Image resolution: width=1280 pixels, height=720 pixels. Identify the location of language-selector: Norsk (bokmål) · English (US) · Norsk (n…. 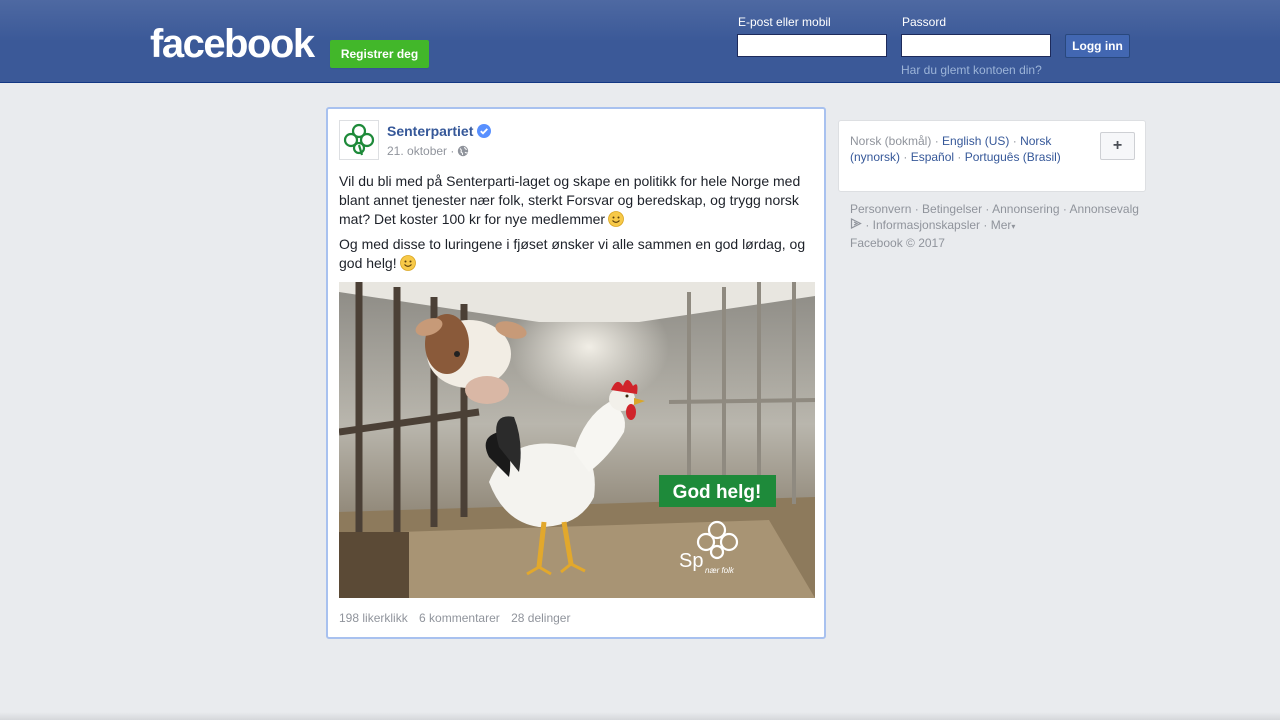
(992, 156).